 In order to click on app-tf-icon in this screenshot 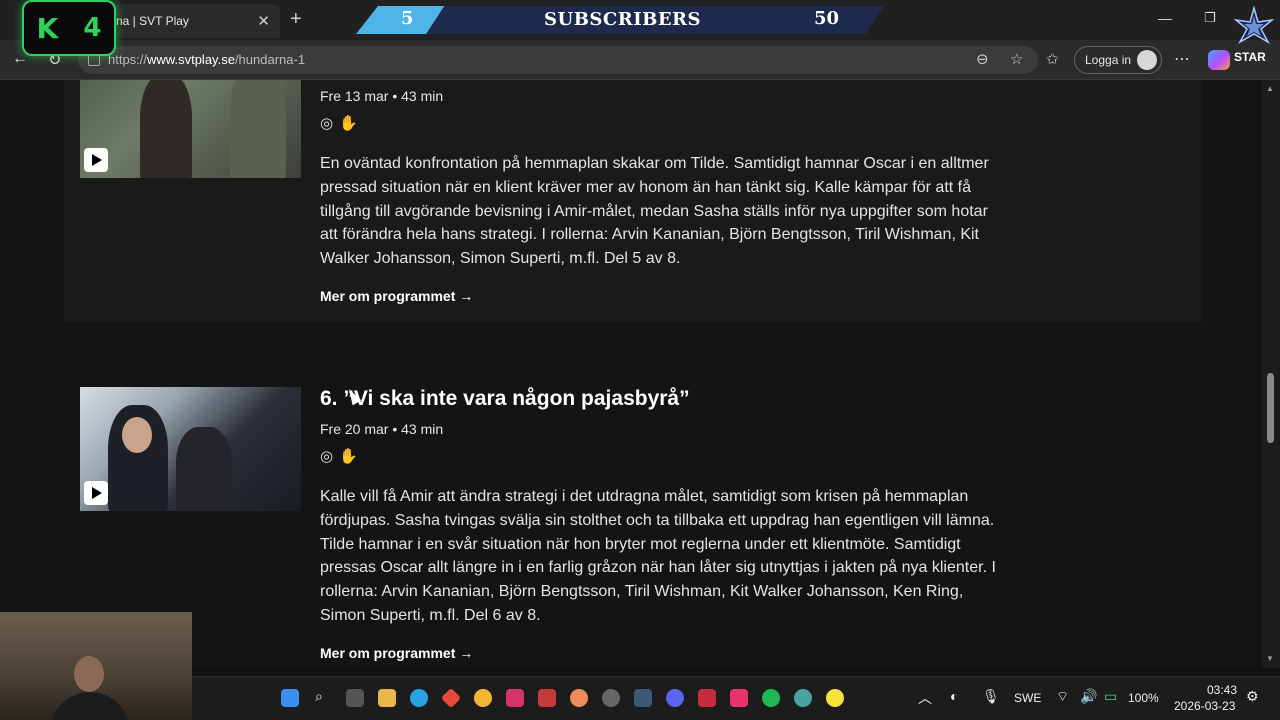, I will do `click(707, 698)`.